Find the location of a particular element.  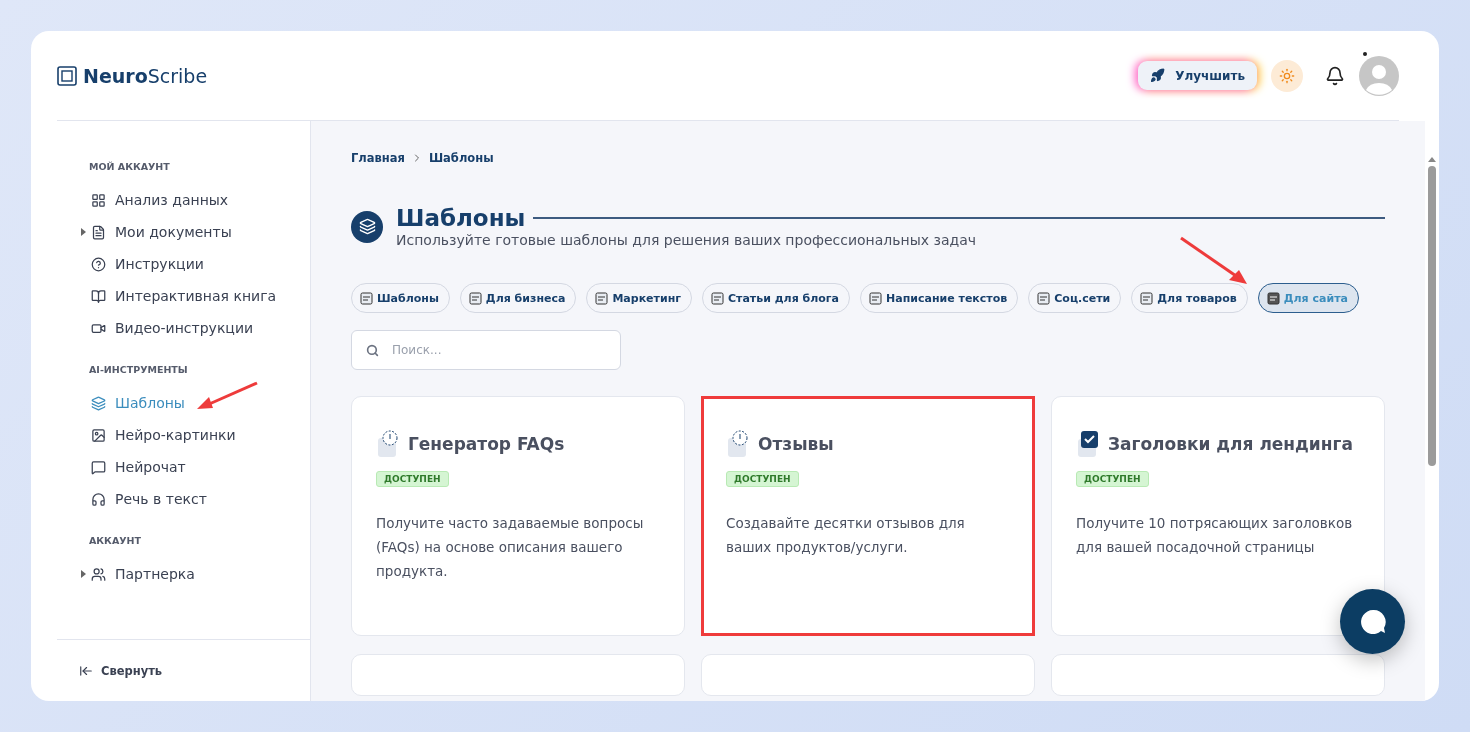

sidebar-item: Речь в текст is located at coordinates (197, 499).